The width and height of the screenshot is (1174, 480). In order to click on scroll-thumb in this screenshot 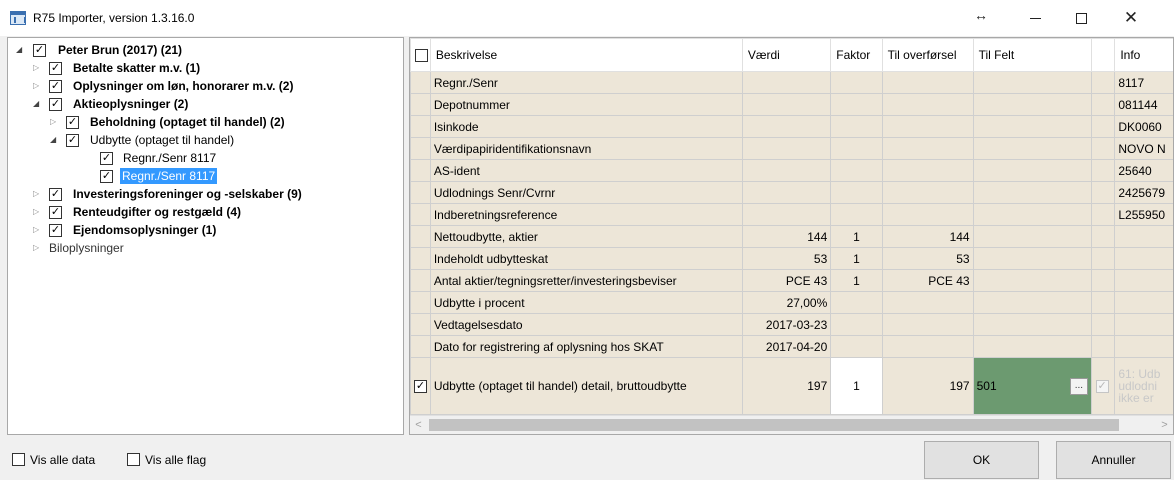, I will do `click(774, 425)`.